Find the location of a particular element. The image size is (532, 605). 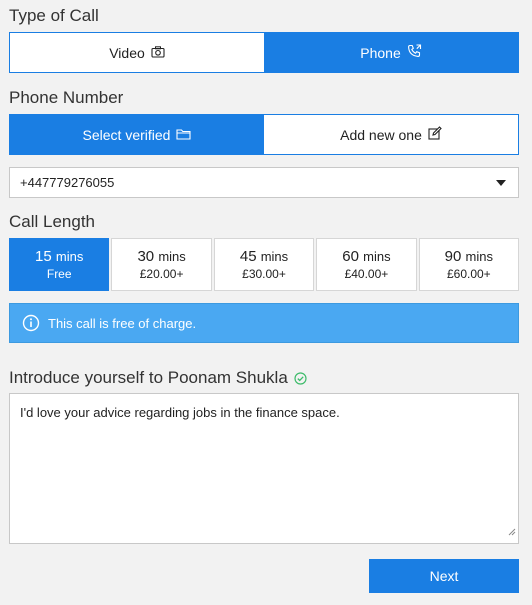

call-type-selector: Video Phone is located at coordinates (264, 52).